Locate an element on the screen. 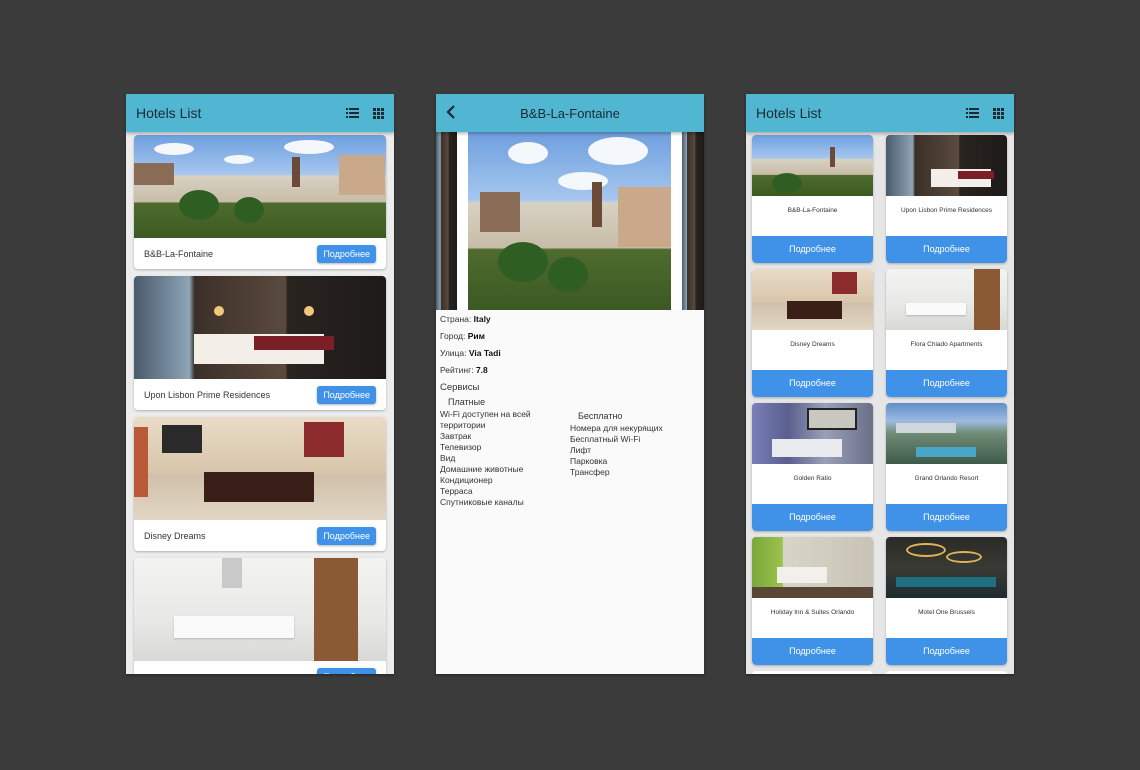 The image size is (1140, 770). screen-title: B&B-La-Fontaine is located at coordinates (570, 113).